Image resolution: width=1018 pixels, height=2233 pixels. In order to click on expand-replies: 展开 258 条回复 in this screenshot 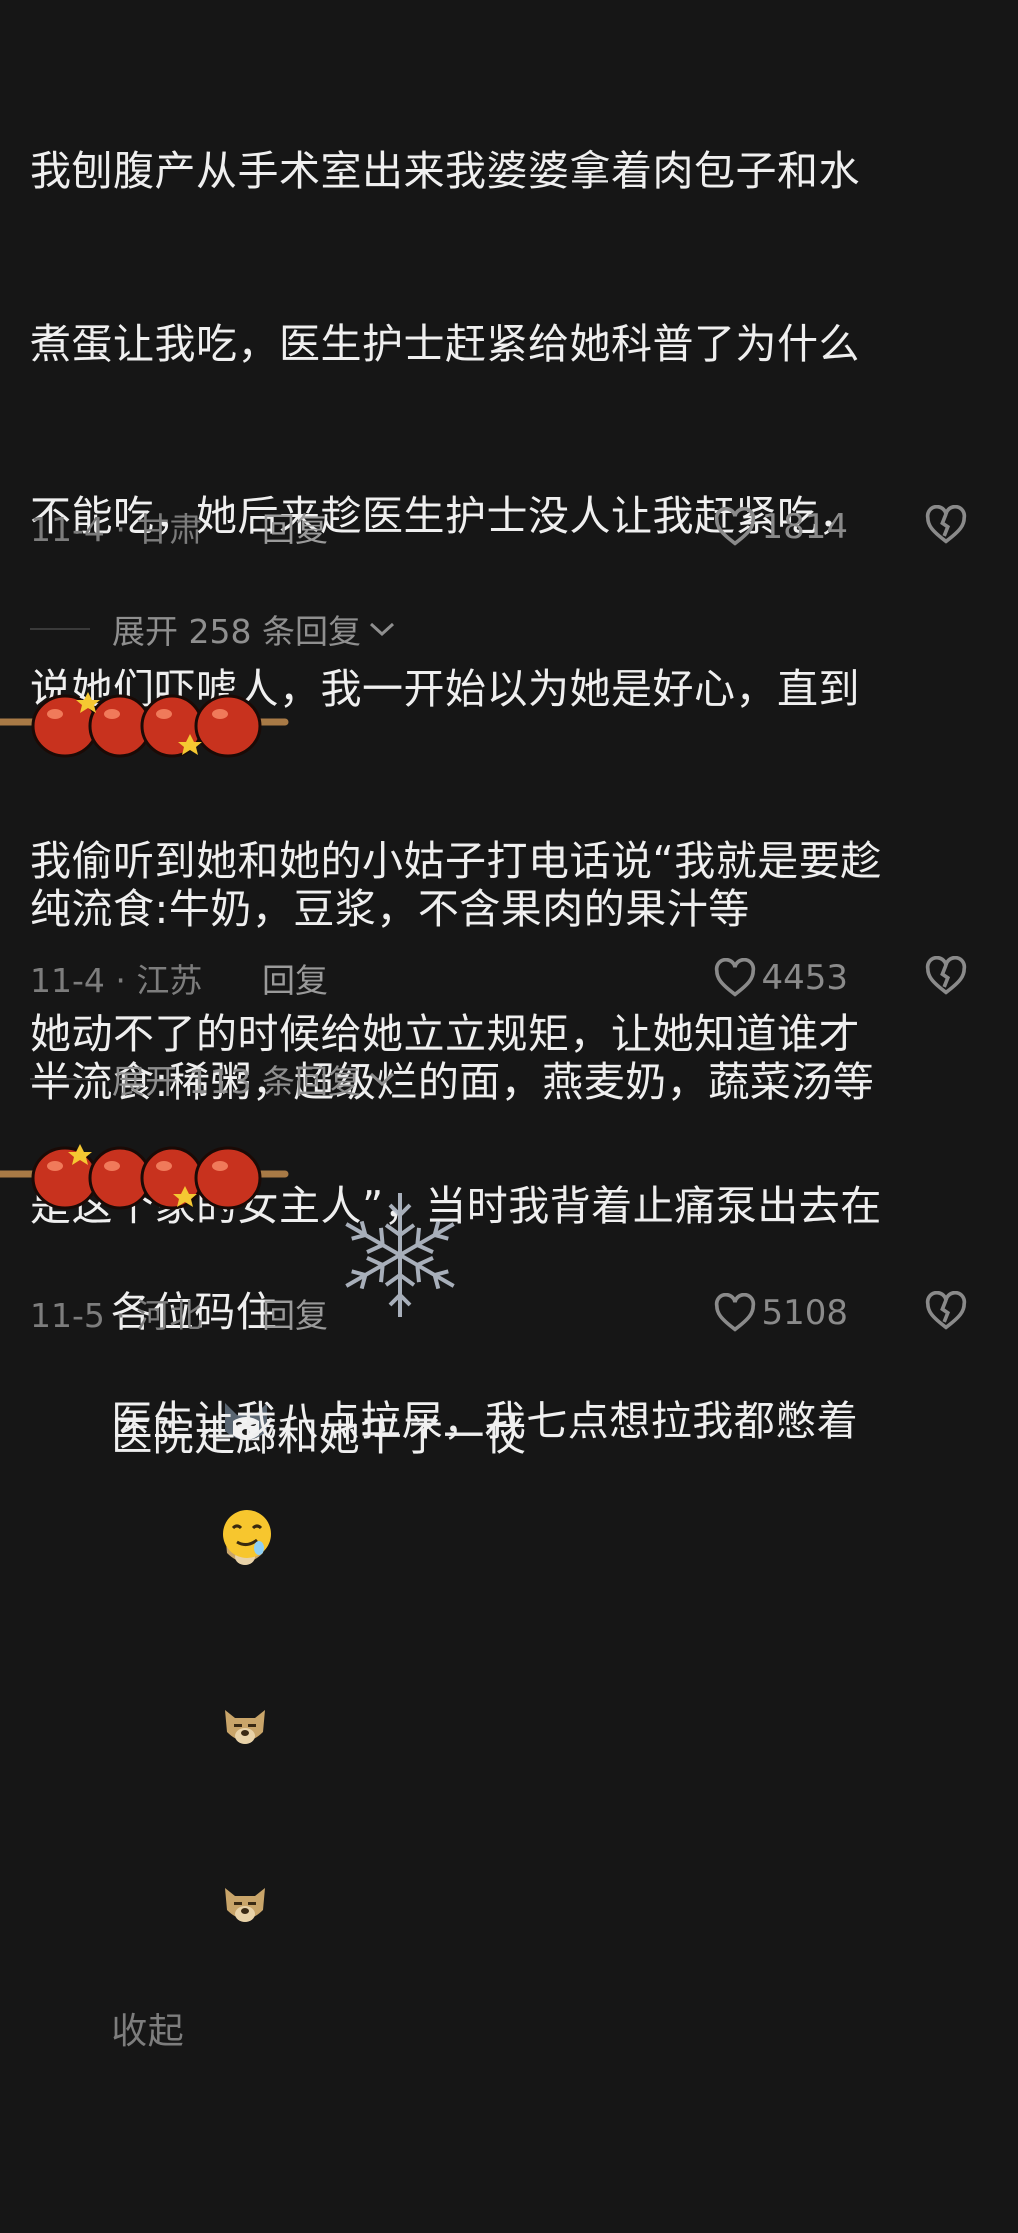, I will do `click(213, 629)`.